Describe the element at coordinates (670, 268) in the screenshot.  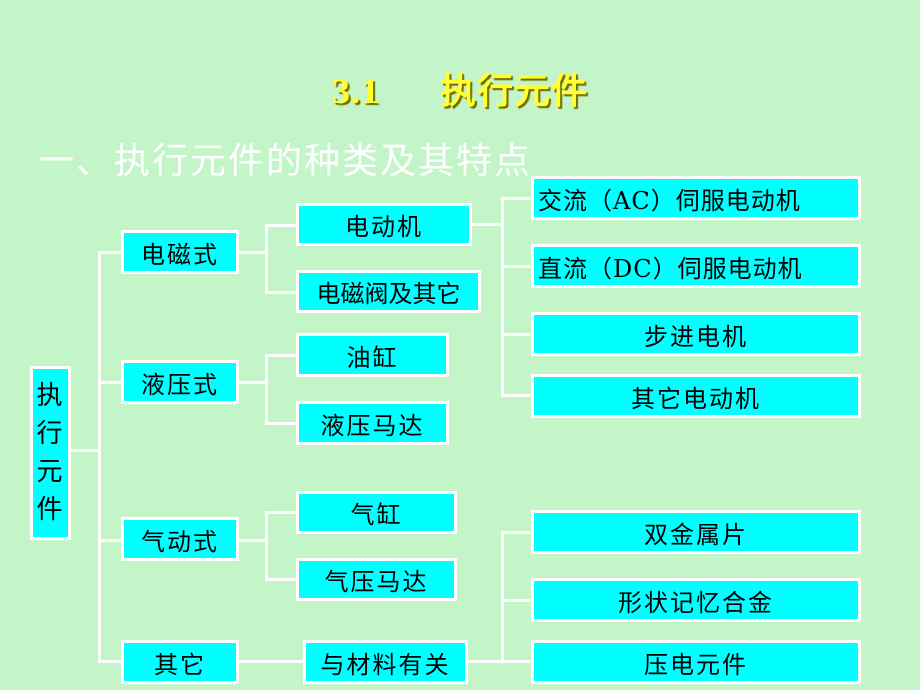
I see `motor-dc-servo-label: 直流（DC）伺服电动机` at that location.